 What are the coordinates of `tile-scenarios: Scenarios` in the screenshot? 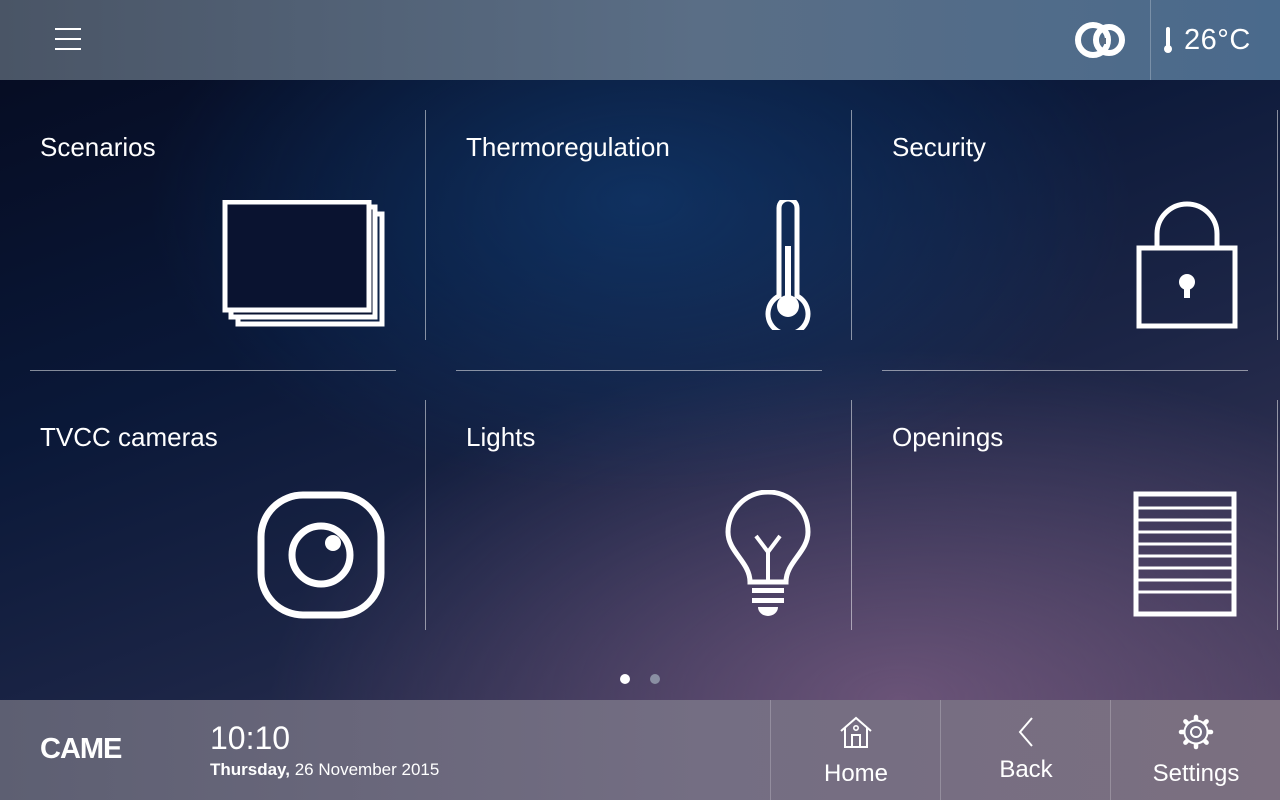 It's located at (213, 225).